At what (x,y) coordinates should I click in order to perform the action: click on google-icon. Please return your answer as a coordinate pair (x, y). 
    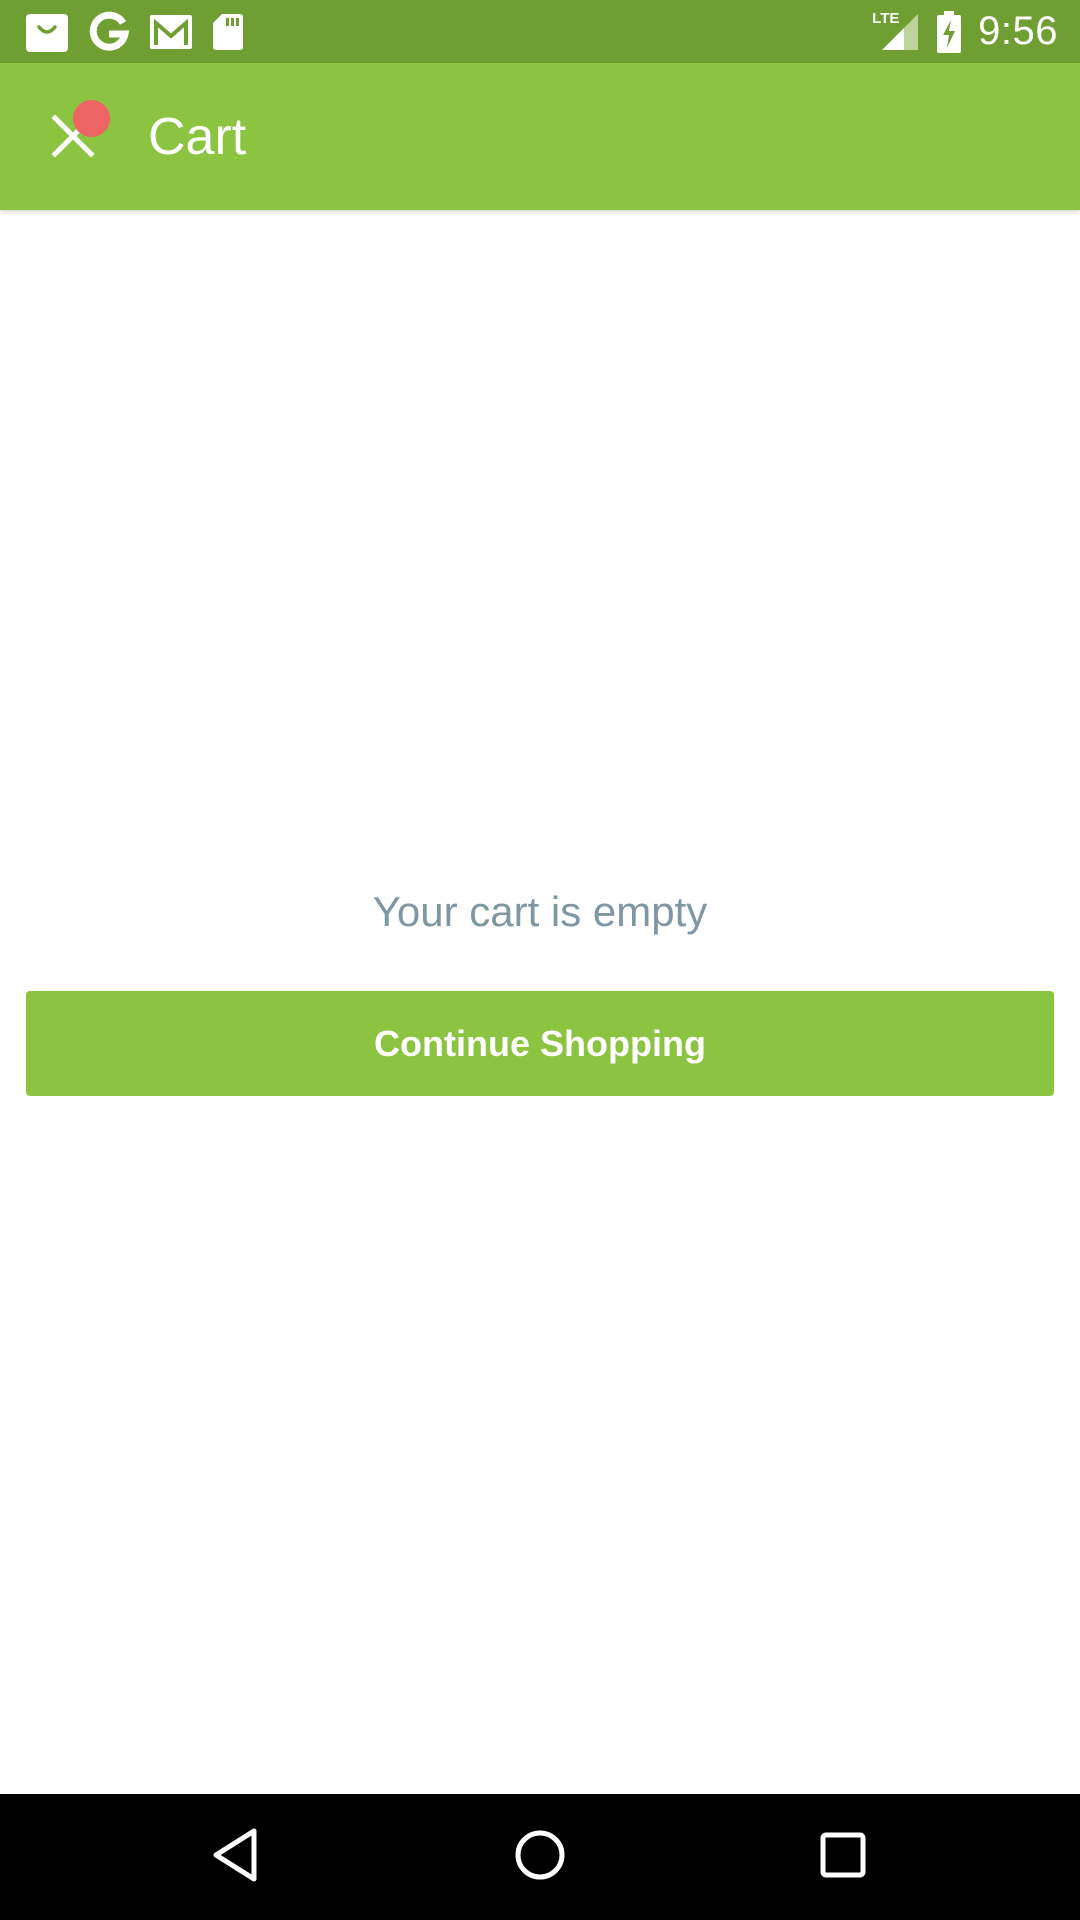
    Looking at the image, I should click on (109, 32).